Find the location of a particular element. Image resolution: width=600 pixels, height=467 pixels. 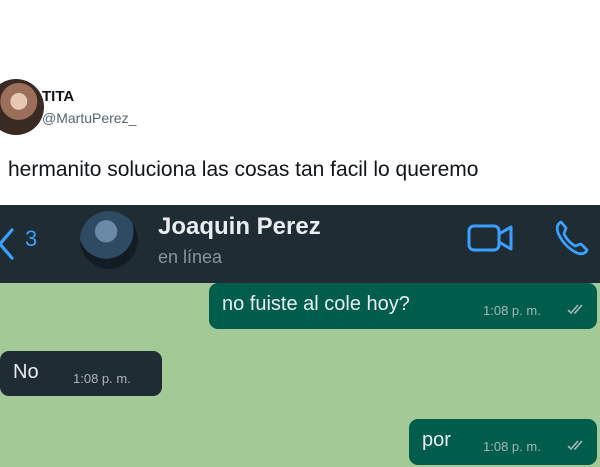

message-bubble-outgoing: por 1:08 p. m. is located at coordinates (503, 442).